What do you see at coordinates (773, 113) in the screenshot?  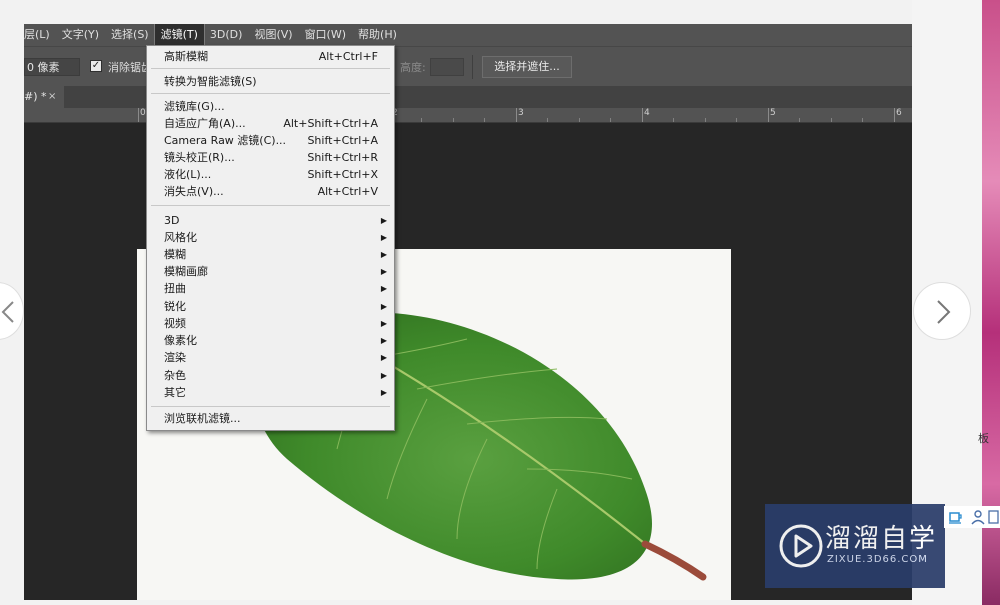 I see `ruler-label: 5` at bounding box center [773, 113].